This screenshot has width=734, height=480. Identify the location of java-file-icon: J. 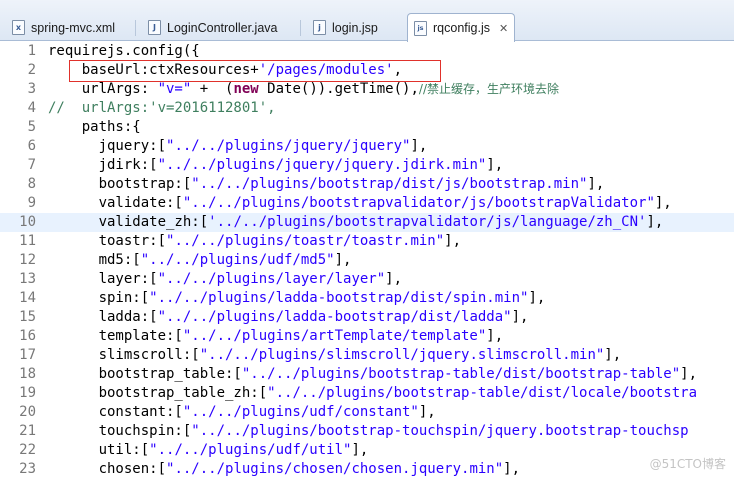
(154, 27).